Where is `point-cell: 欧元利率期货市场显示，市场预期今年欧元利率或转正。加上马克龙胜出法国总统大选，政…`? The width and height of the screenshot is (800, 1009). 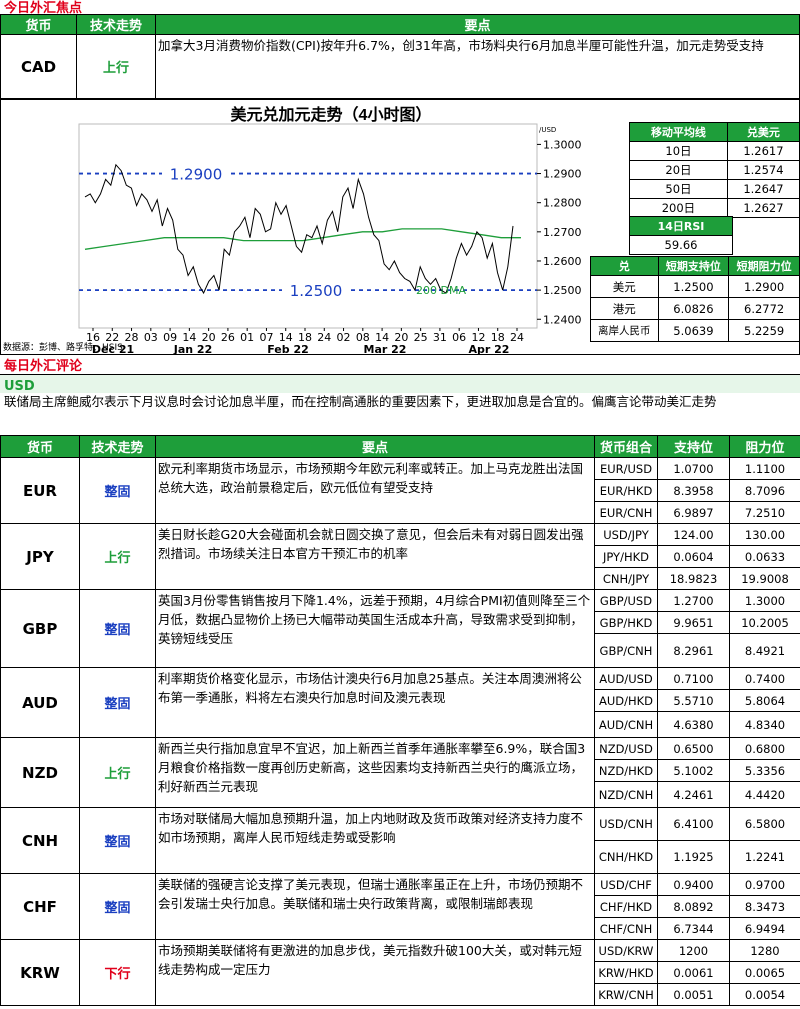 point-cell: 欧元利率期货市场显示，市场预期今年欧元利率或转正。加上马克龙胜出法国总统大选，政… is located at coordinates (375, 490).